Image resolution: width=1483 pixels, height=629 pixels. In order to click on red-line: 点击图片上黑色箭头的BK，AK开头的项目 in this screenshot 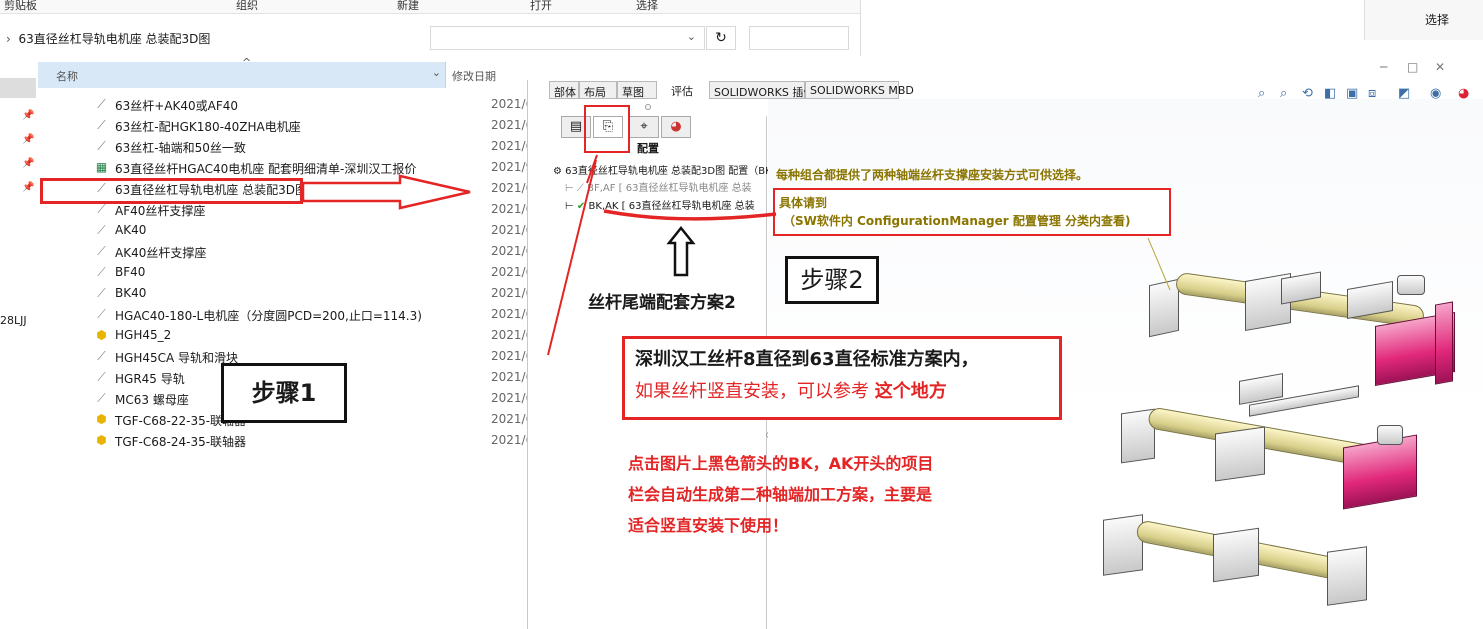, I will do `click(781, 463)`.